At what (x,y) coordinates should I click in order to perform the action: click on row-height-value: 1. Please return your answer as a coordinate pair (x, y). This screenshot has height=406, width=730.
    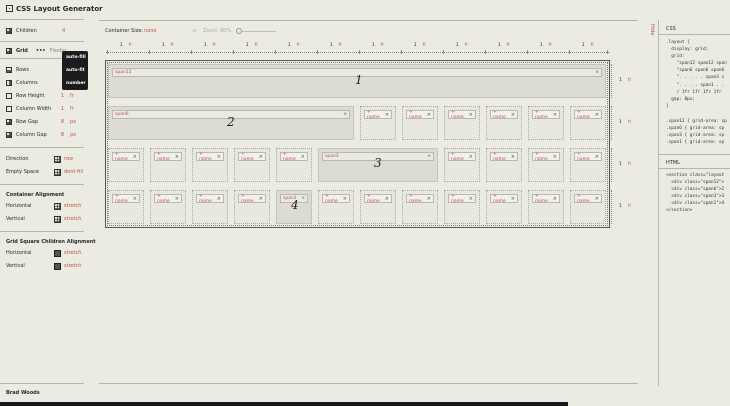
    Looking at the image, I should click on (60, 96).